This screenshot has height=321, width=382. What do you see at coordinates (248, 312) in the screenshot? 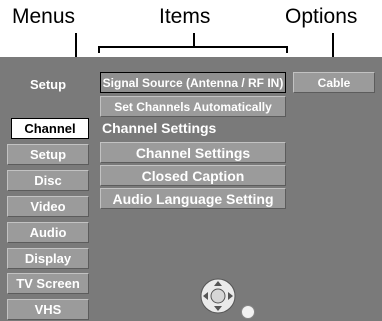
I see `indicator-dot-icon` at bounding box center [248, 312].